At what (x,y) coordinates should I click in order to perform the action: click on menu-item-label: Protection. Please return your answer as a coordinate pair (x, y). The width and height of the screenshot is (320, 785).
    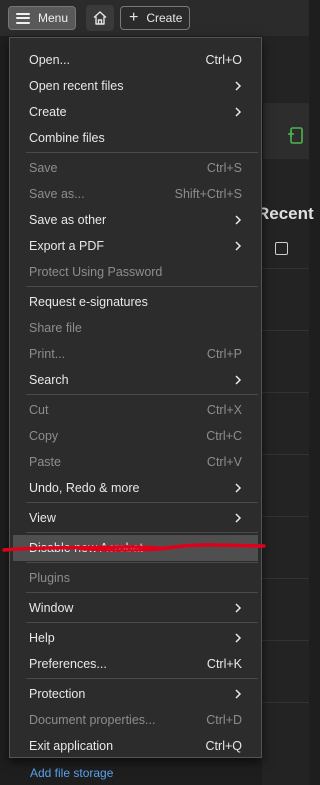
    Looking at the image, I should click on (57, 694).